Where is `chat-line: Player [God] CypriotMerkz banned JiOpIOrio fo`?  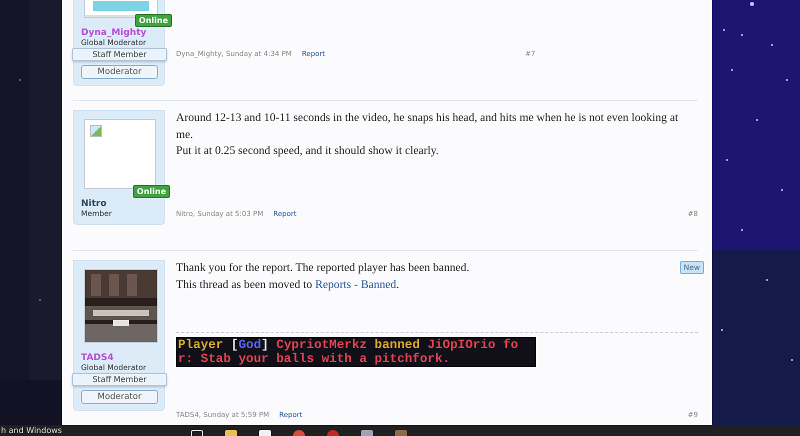
chat-line: Player [God] CypriotMerkz banned JiOpIOrio fo is located at coordinates (349, 345).